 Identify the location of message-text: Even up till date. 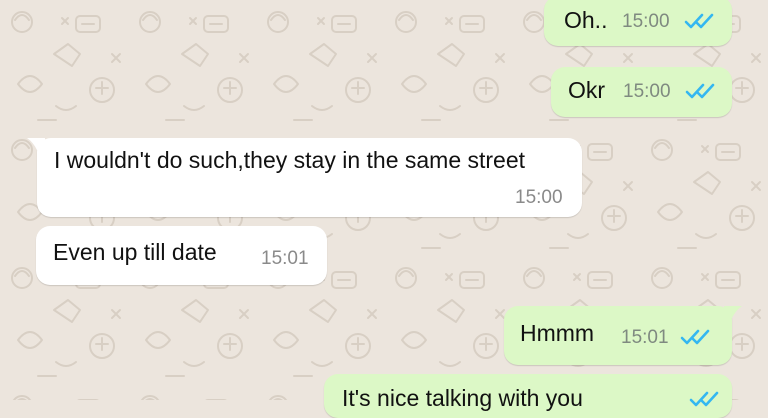
(135, 252).